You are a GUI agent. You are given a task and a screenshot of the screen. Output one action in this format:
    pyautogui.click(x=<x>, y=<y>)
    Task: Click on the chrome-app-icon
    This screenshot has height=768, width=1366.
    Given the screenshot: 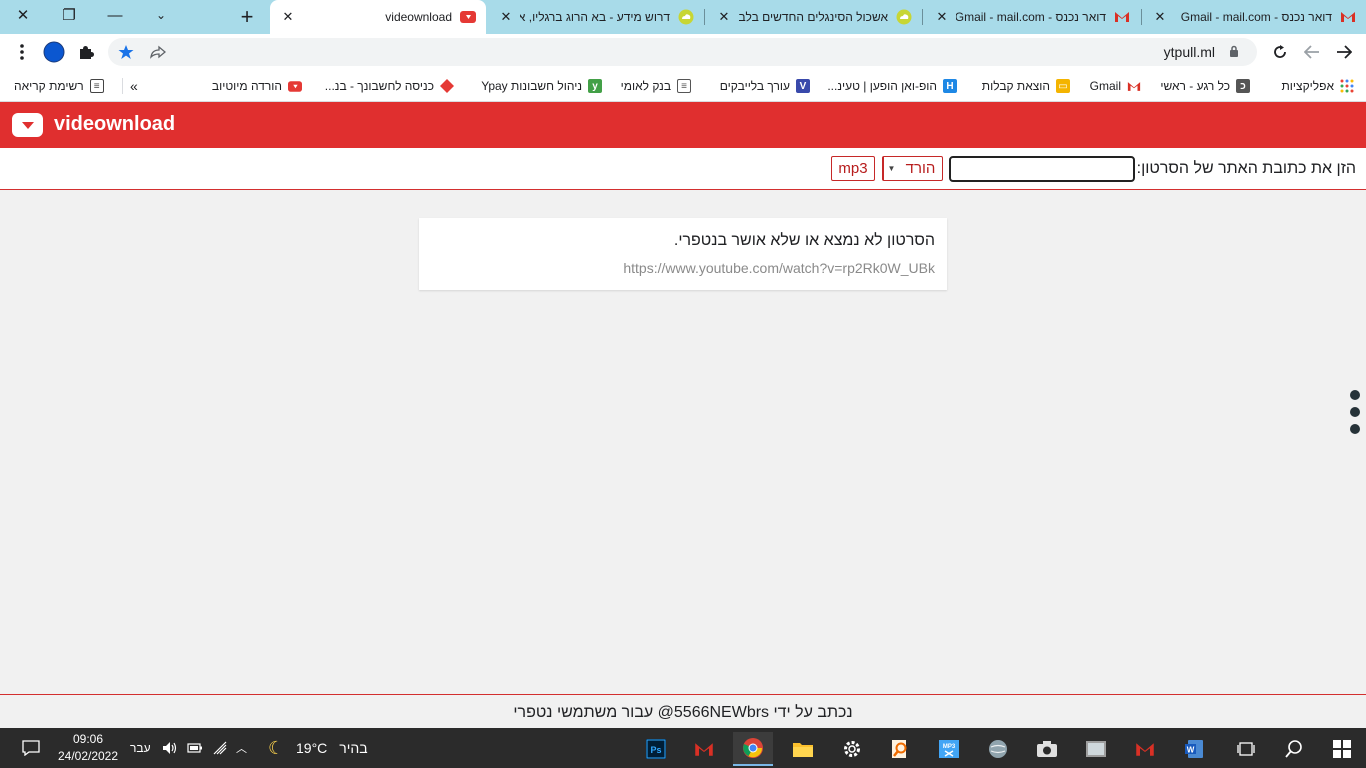 What is the action you would take?
    pyautogui.click(x=753, y=749)
    